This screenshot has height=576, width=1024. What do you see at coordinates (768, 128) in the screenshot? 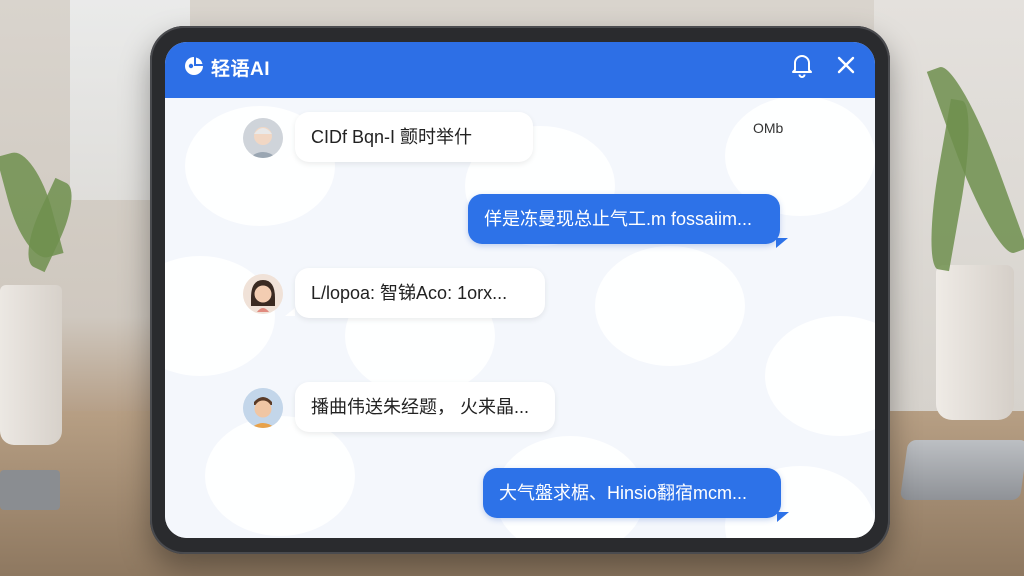
I see `partial-text: OMb` at bounding box center [768, 128].